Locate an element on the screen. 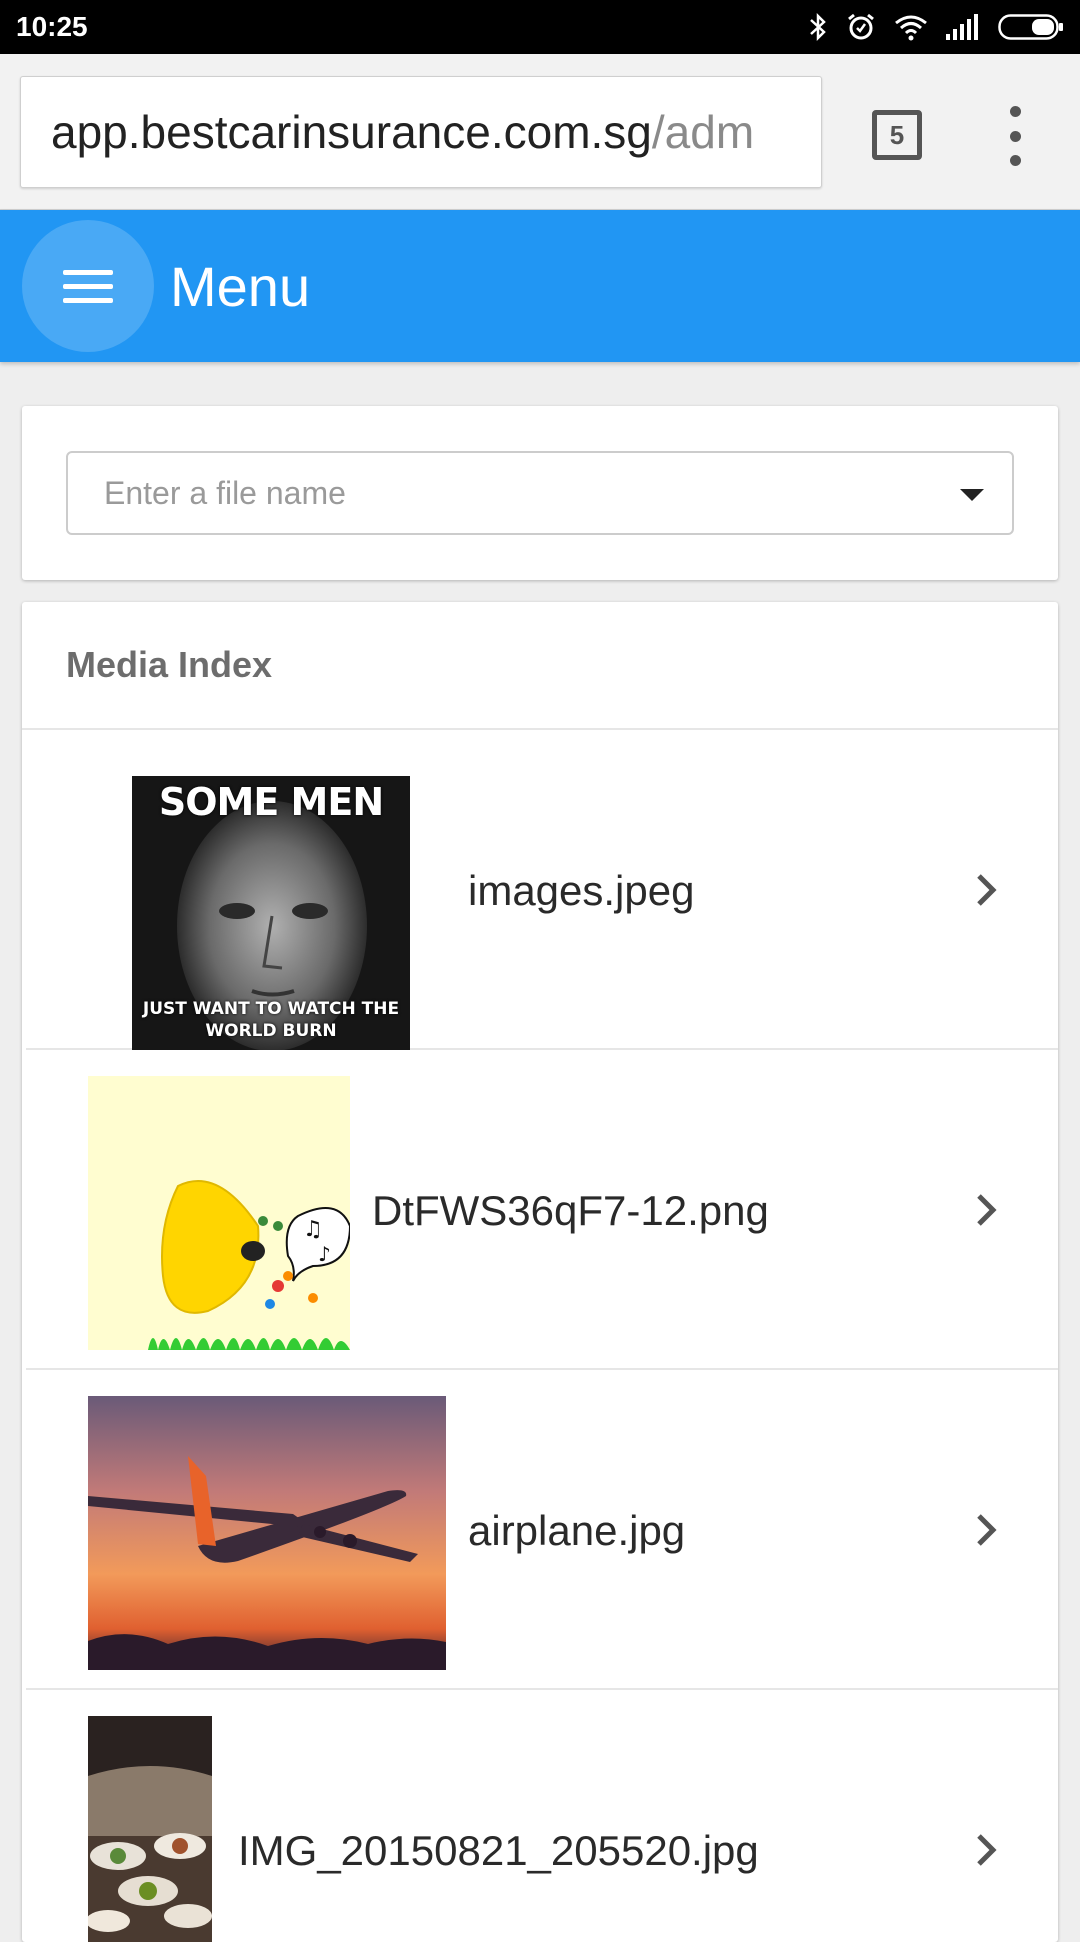 The width and height of the screenshot is (1080, 1942). alarm-icon is located at coordinates (861, 26).